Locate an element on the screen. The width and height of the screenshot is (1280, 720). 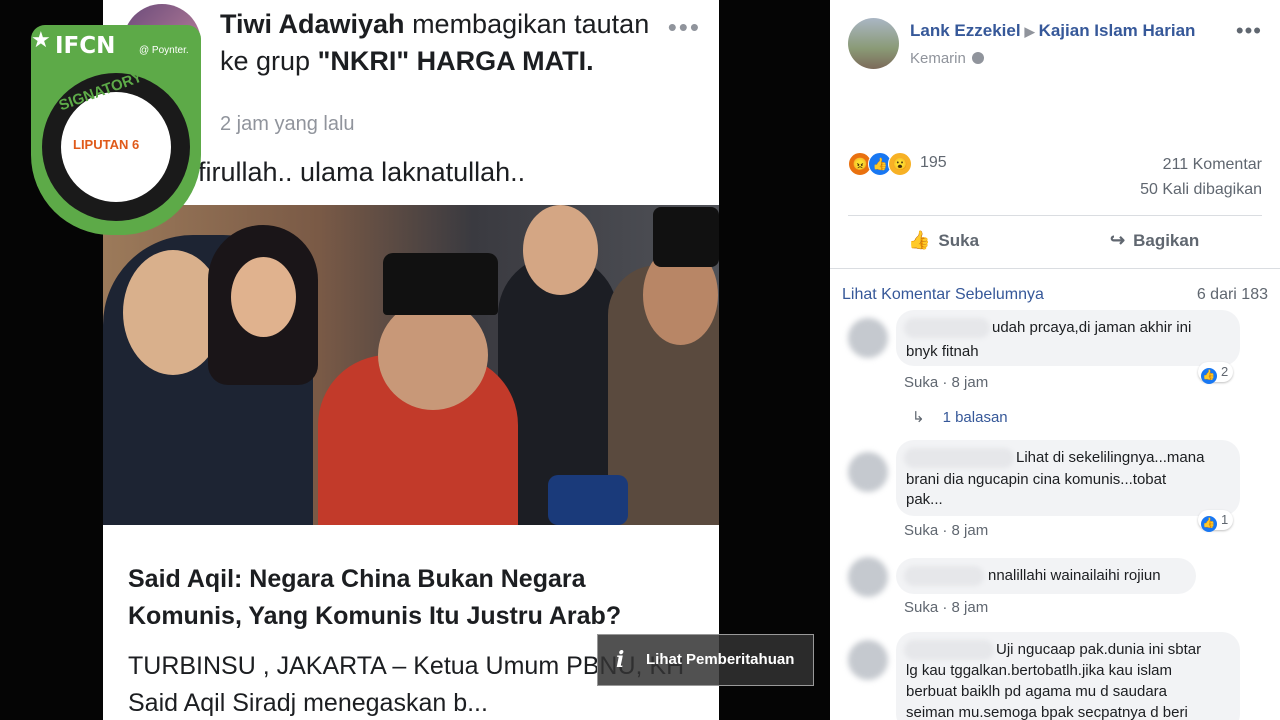
comment-page-count: 6 dari 183 is located at coordinates (1232, 294).